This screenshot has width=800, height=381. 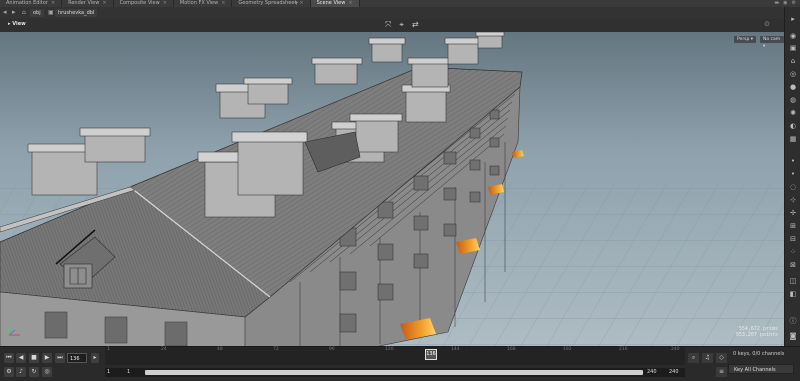 What do you see at coordinates (95, 358) in the screenshot?
I see `step-icon: ▸` at bounding box center [95, 358].